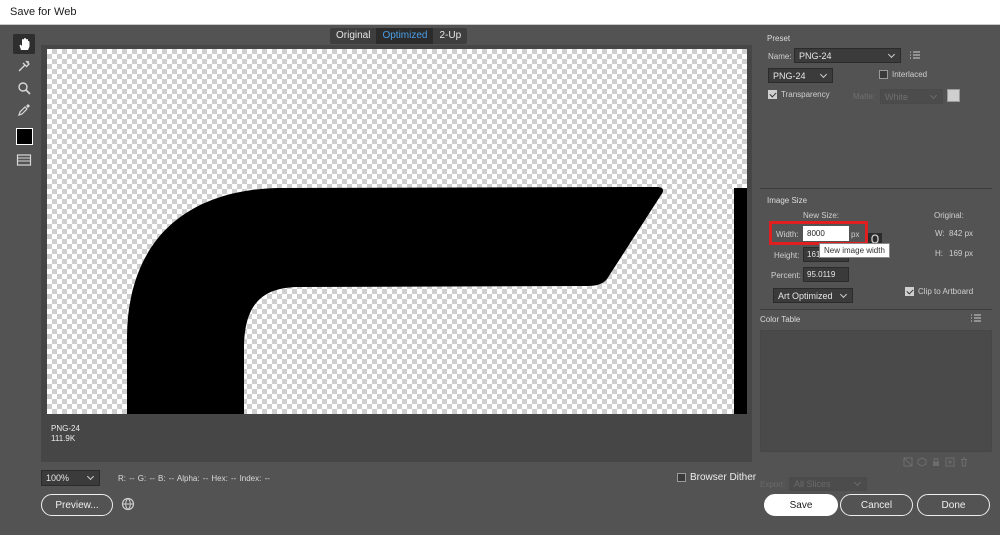 The image size is (1000, 535). I want to click on height-label: Height:, so click(787, 255).